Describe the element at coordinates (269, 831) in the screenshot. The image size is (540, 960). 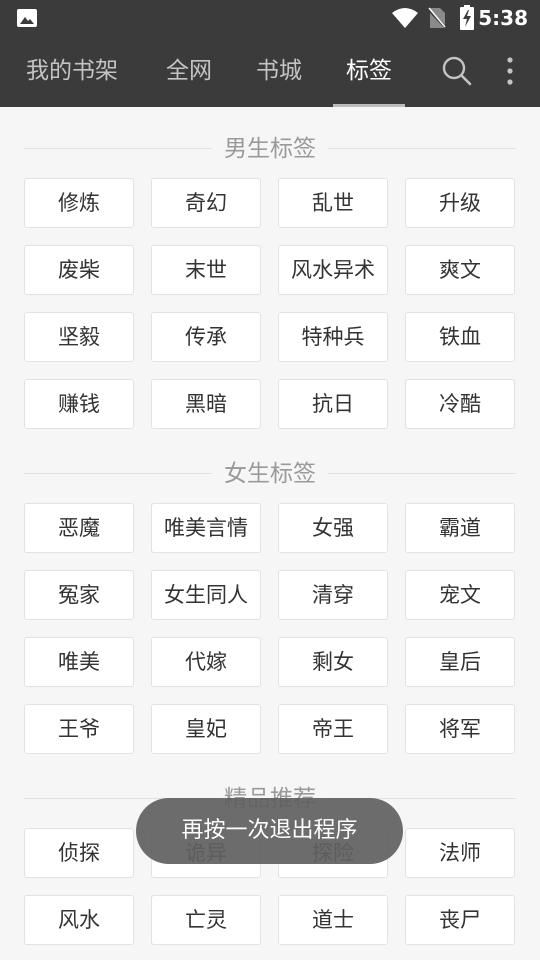
I see `exit-toast: 再按一次退出程序` at that location.